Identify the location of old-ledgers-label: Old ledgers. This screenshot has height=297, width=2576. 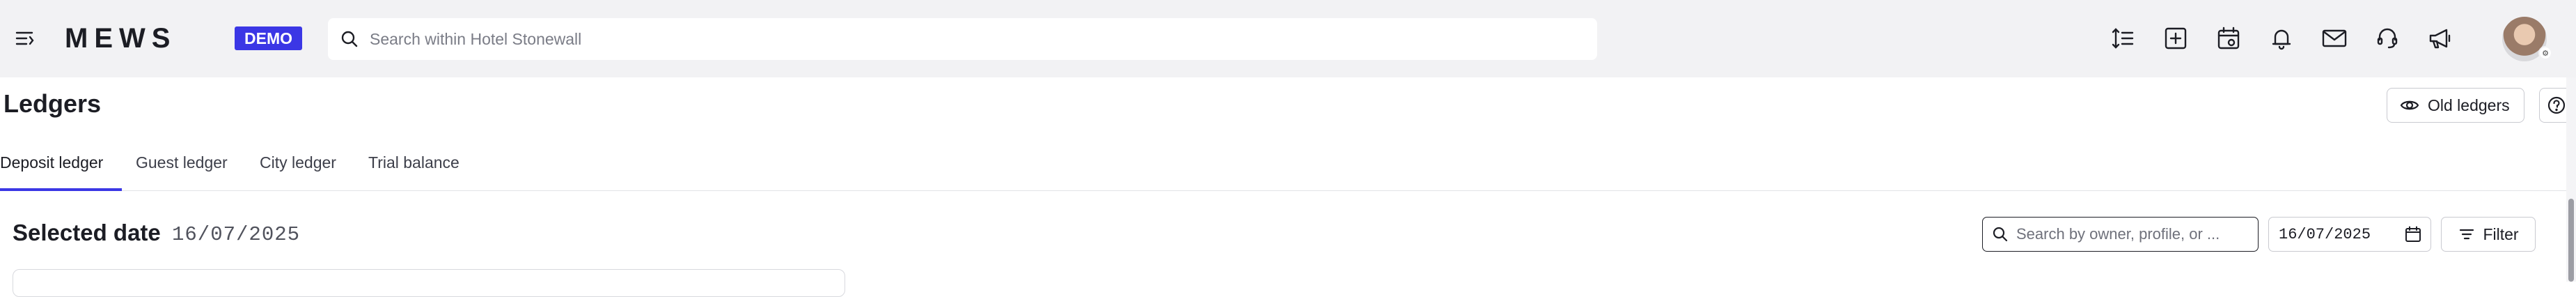
(2469, 105).